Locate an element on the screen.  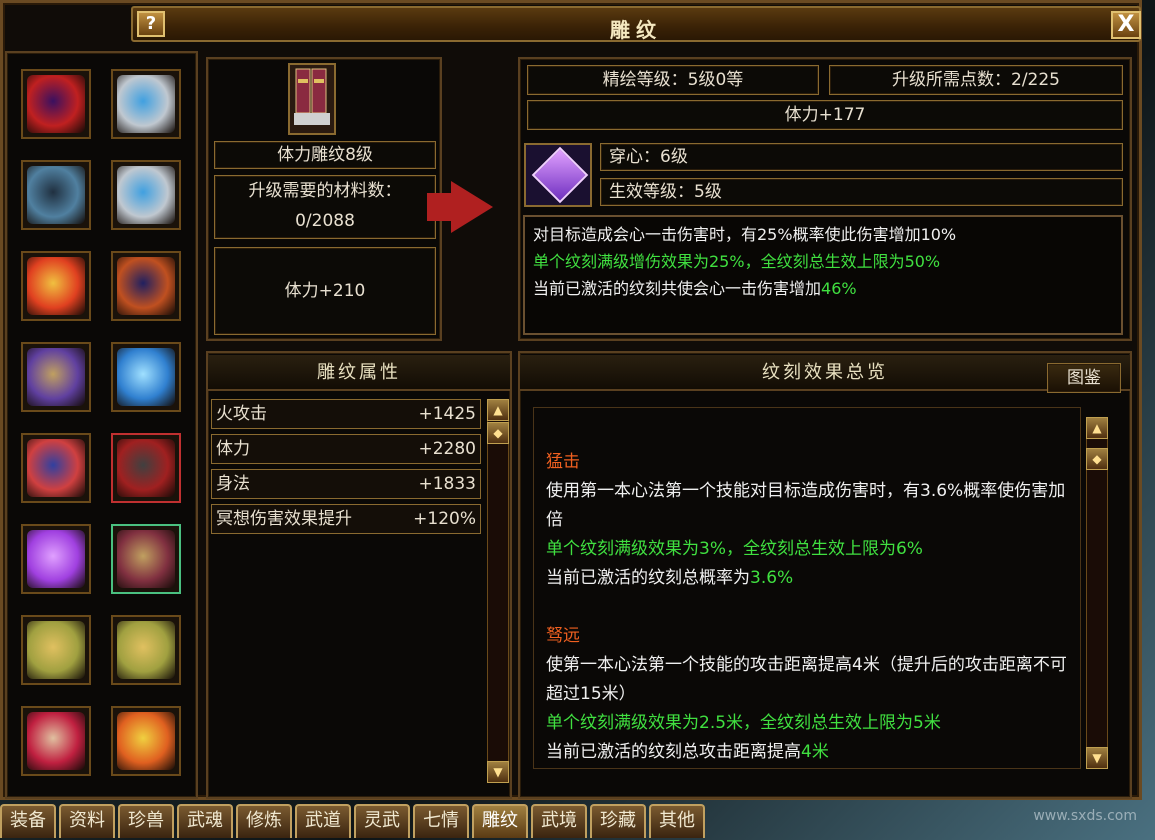
tab-4: 修炼 is located at coordinates (264, 821).